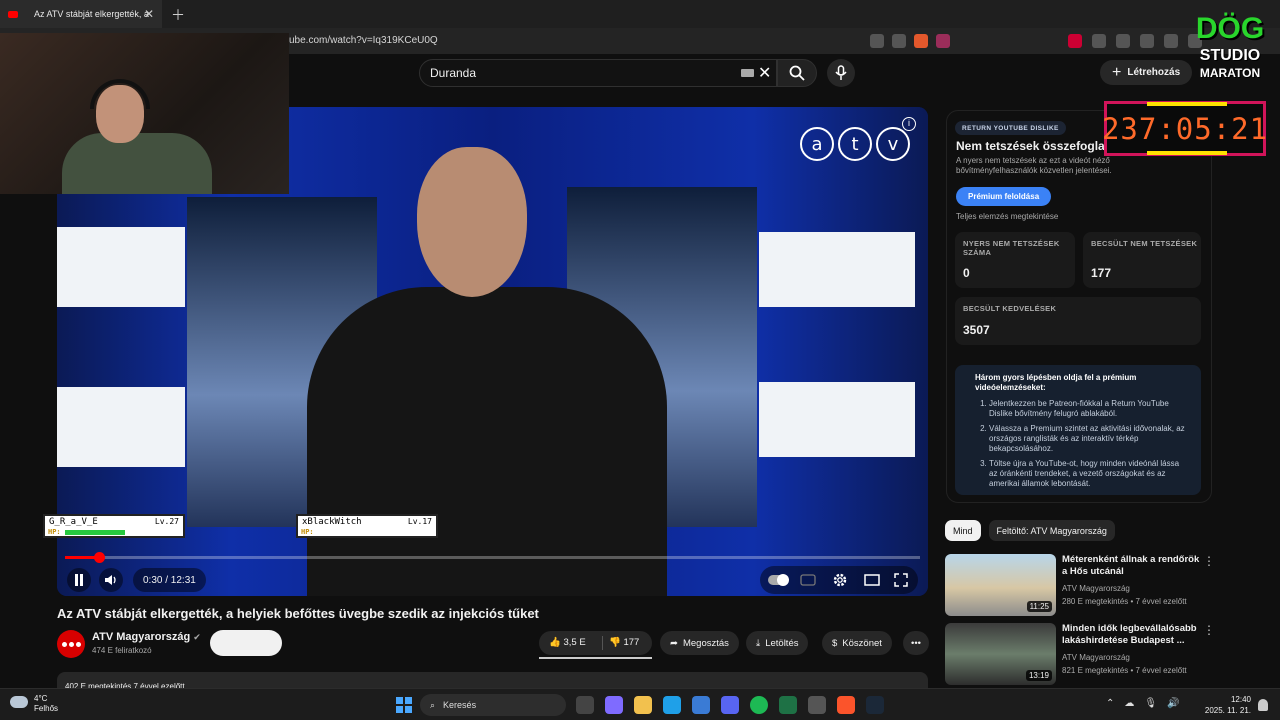 The image size is (1280, 720). What do you see at coordinates (1129, 703) in the screenshot?
I see `cloud-icon: ☁` at bounding box center [1129, 703].